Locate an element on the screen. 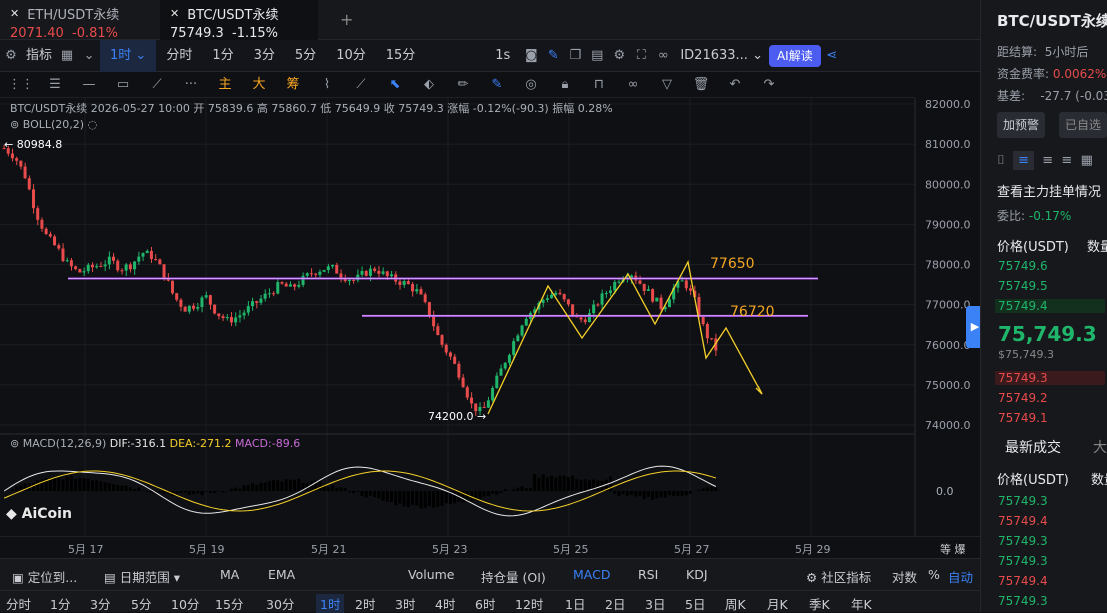  hline-icon: — is located at coordinates (89, 85).